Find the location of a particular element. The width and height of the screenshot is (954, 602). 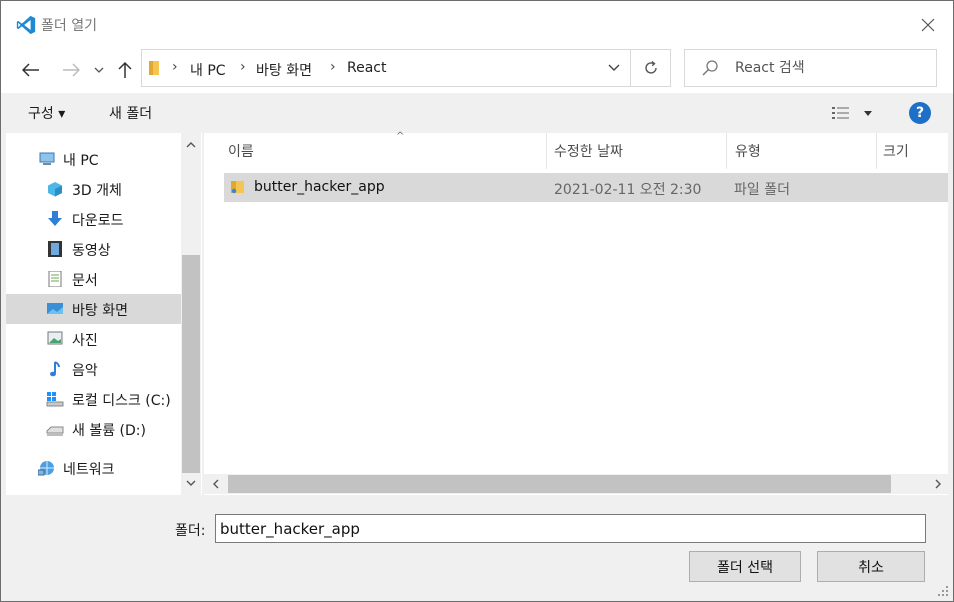

title-bar: 폴더 열기 is located at coordinates (477, 25).